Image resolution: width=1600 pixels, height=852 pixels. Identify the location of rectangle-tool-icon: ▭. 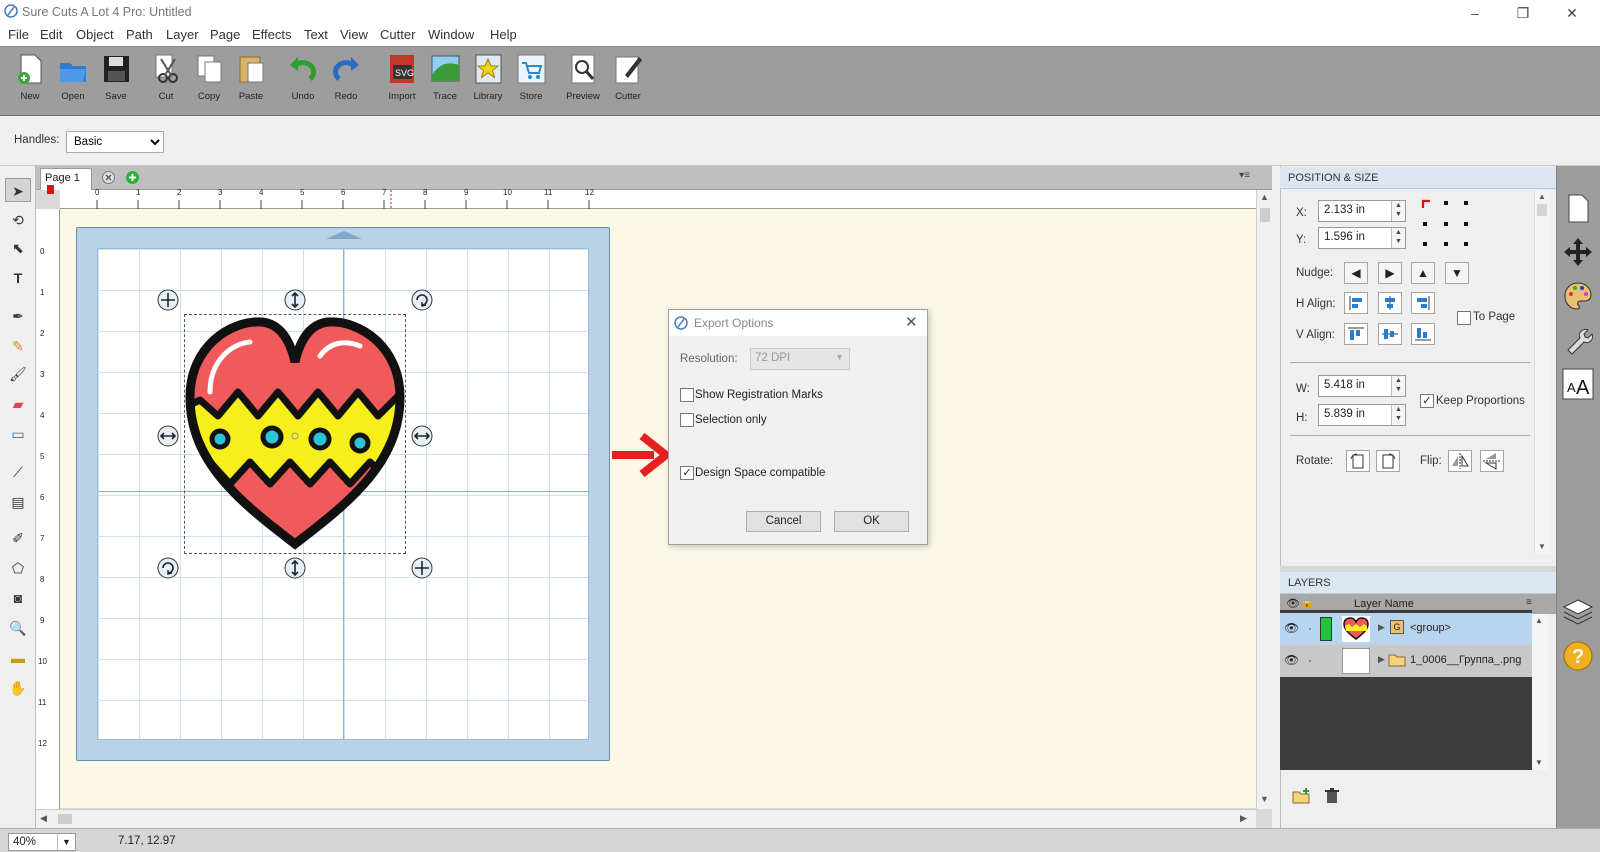
(18, 434).